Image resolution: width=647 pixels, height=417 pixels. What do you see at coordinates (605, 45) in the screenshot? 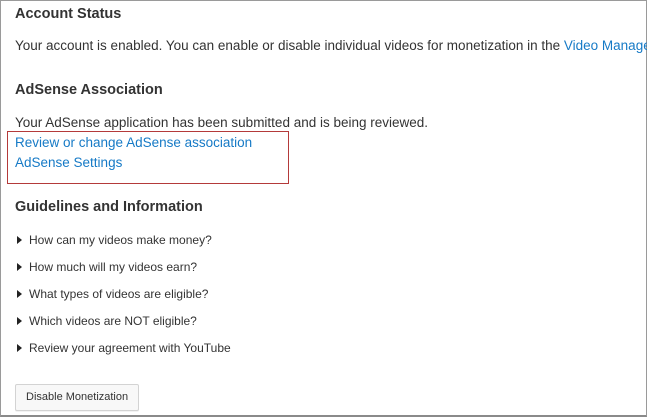
I see `video-manager-link: Video Manager` at bounding box center [605, 45].